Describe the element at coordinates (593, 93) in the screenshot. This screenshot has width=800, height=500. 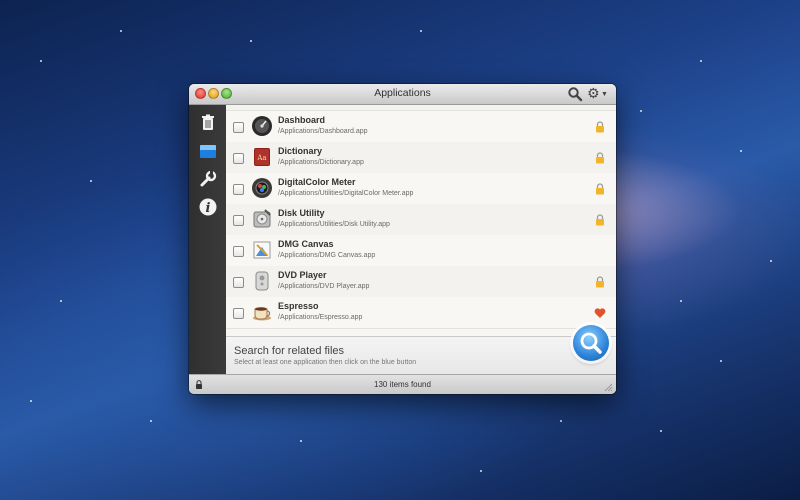
I see `gear-icon: ⚙` at that location.